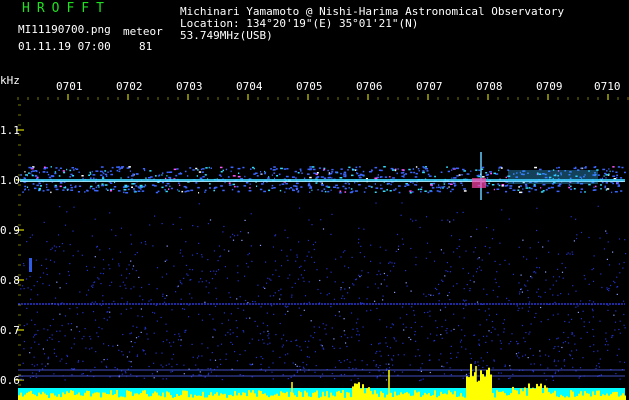 Image resolution: width=629 pixels, height=400 pixels. Describe the element at coordinates (369, 86) in the screenshot. I see `time-tick-label: 0706` at that location.